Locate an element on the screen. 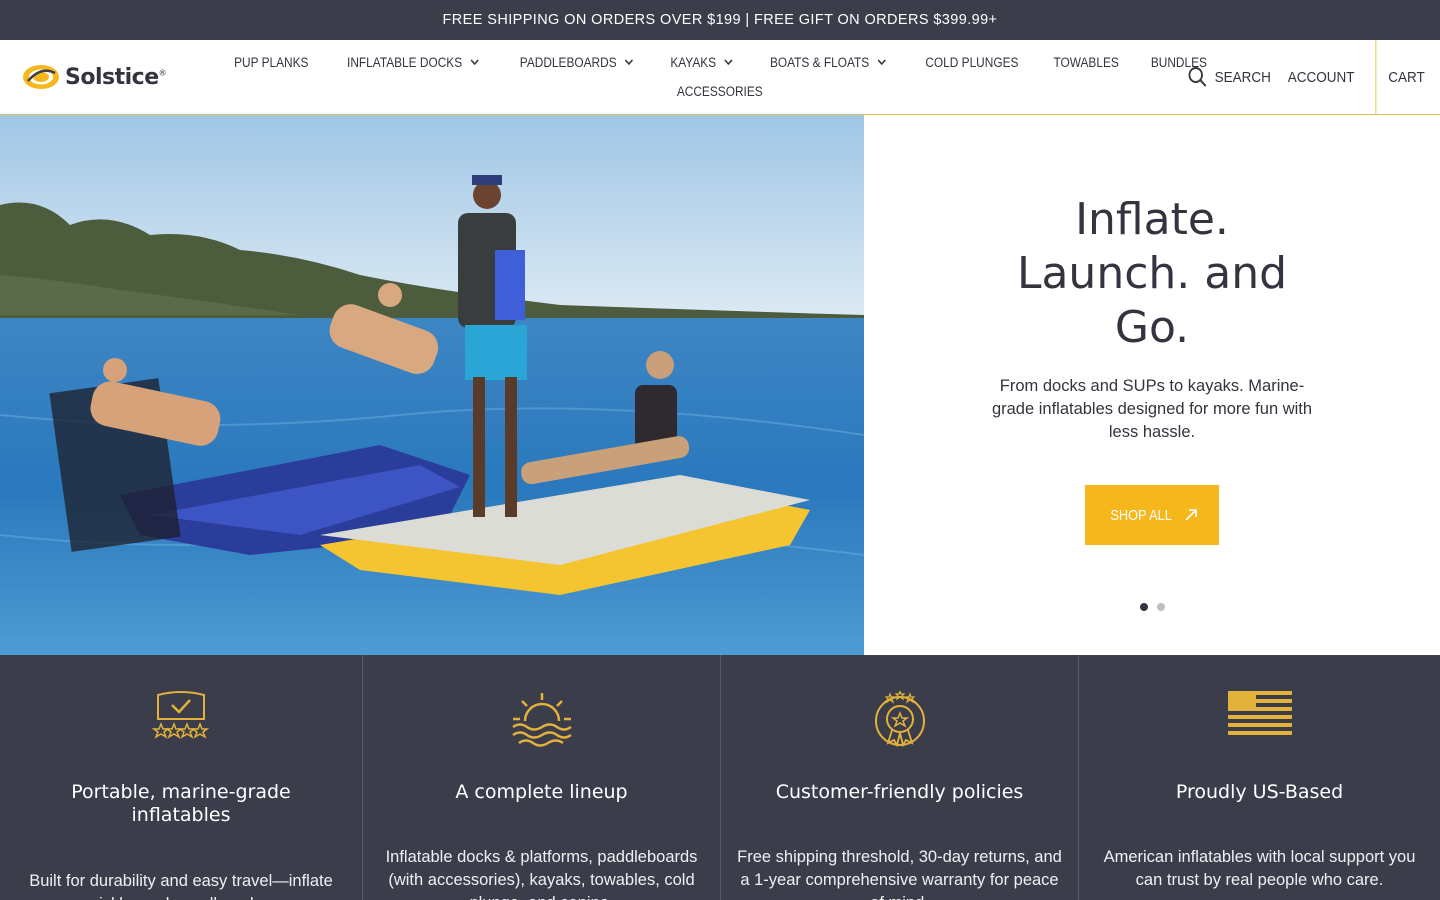 Image resolution: width=1440 pixels, height=900 pixels. feature-title: A complete lineup is located at coordinates (541, 792).